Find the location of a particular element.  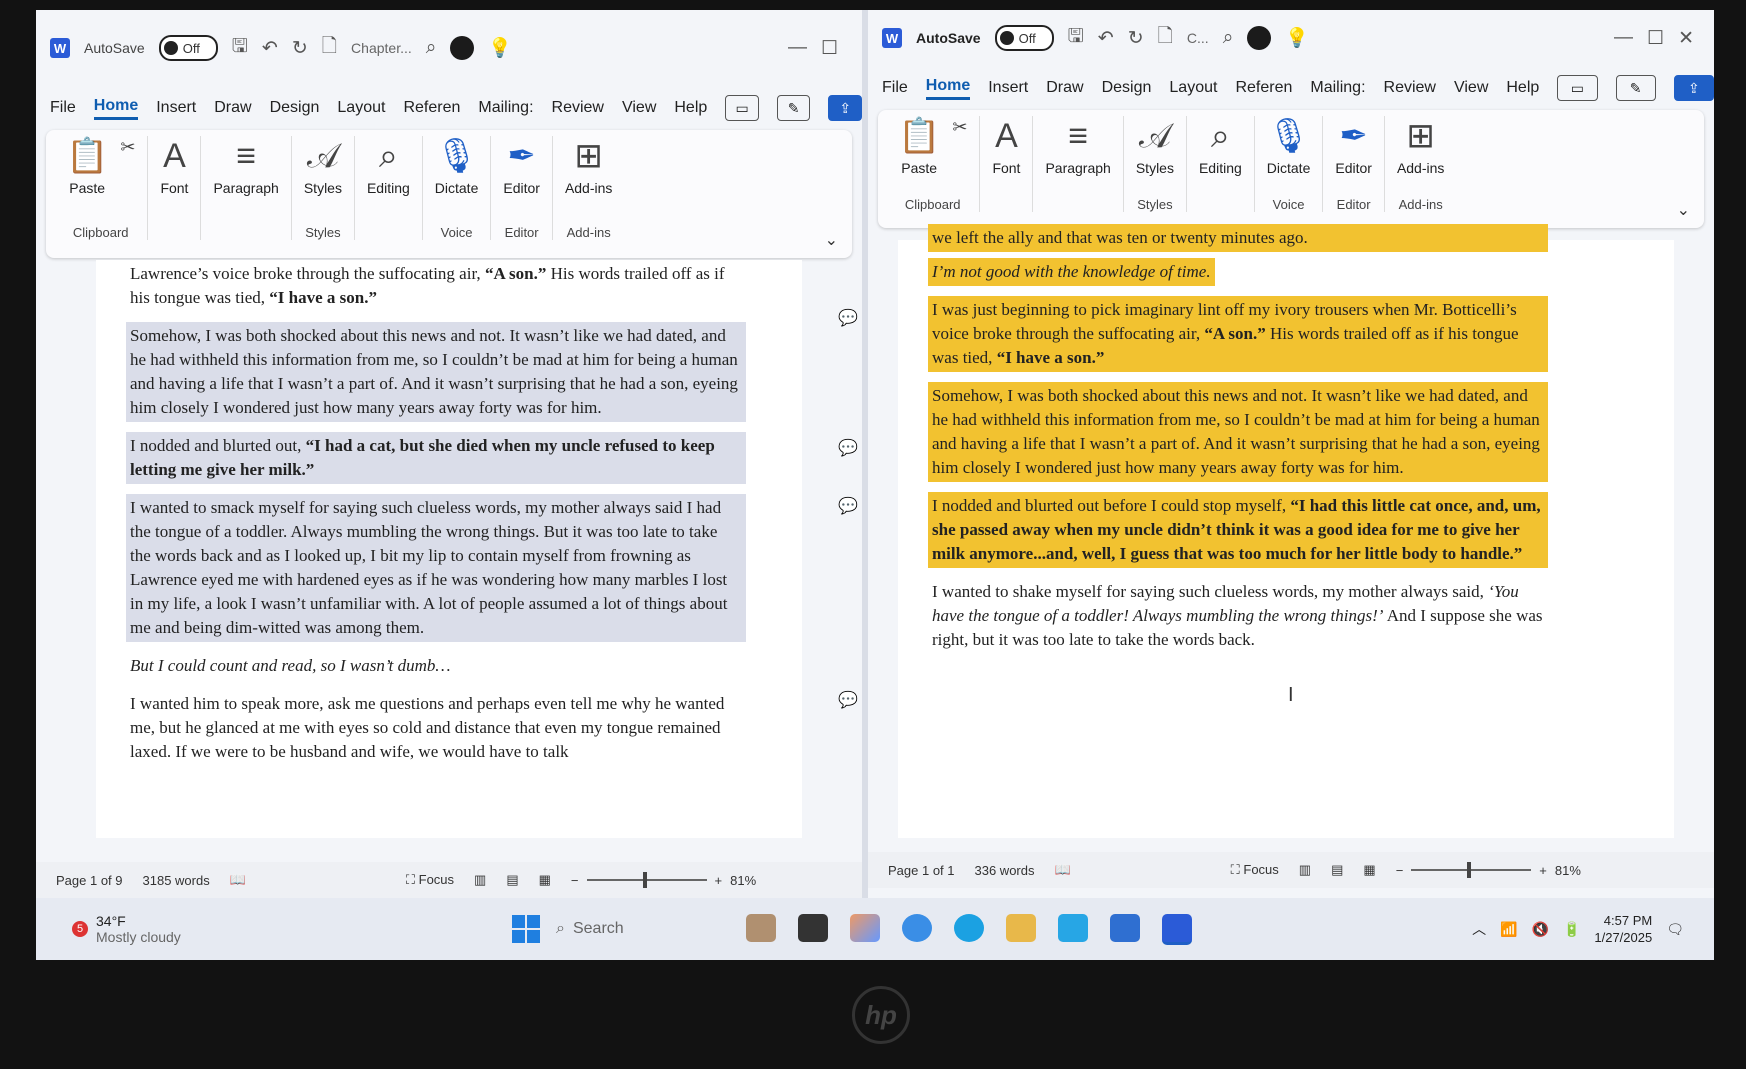

undo-icon: ↶ is located at coordinates (270, 48).